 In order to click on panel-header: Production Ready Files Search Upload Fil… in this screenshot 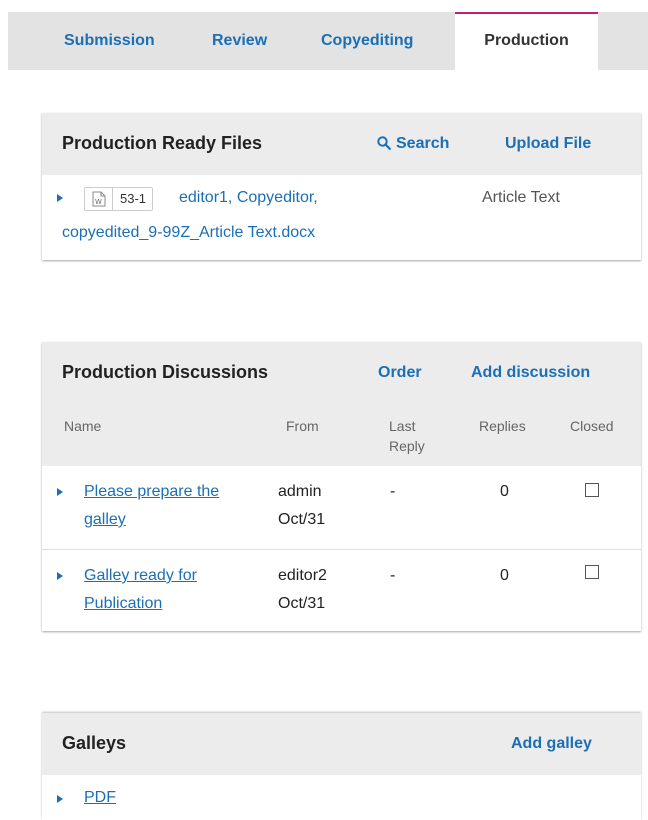, I will do `click(341, 144)`.